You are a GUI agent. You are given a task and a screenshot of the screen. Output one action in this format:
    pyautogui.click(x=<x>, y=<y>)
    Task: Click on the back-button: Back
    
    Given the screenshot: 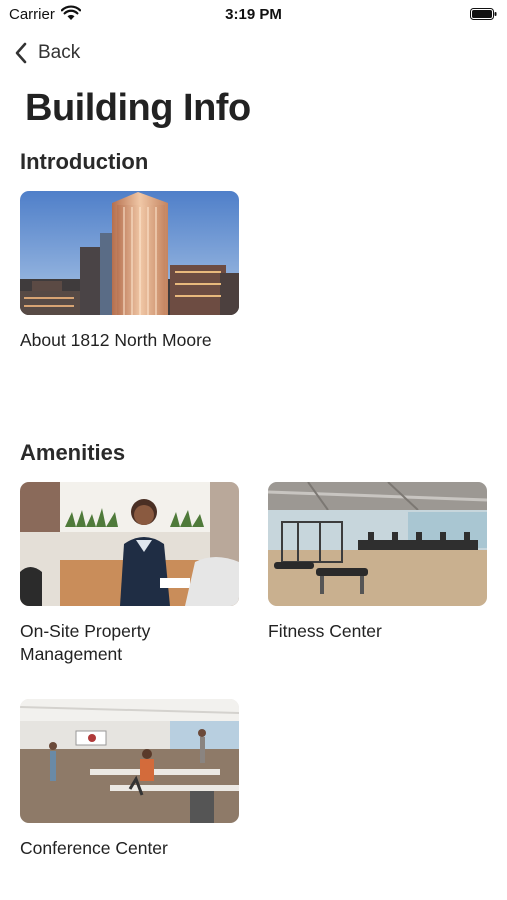 What is the action you would take?
    pyautogui.click(x=47, y=53)
    